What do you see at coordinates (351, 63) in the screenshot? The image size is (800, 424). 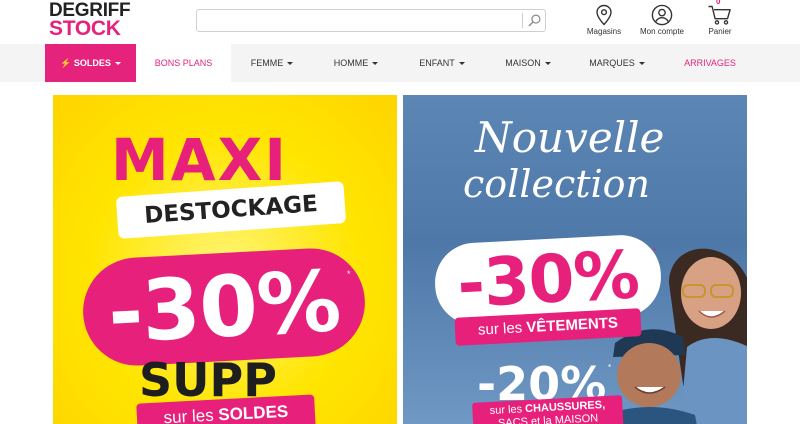 I see `nav-homme-label: HOMME` at bounding box center [351, 63].